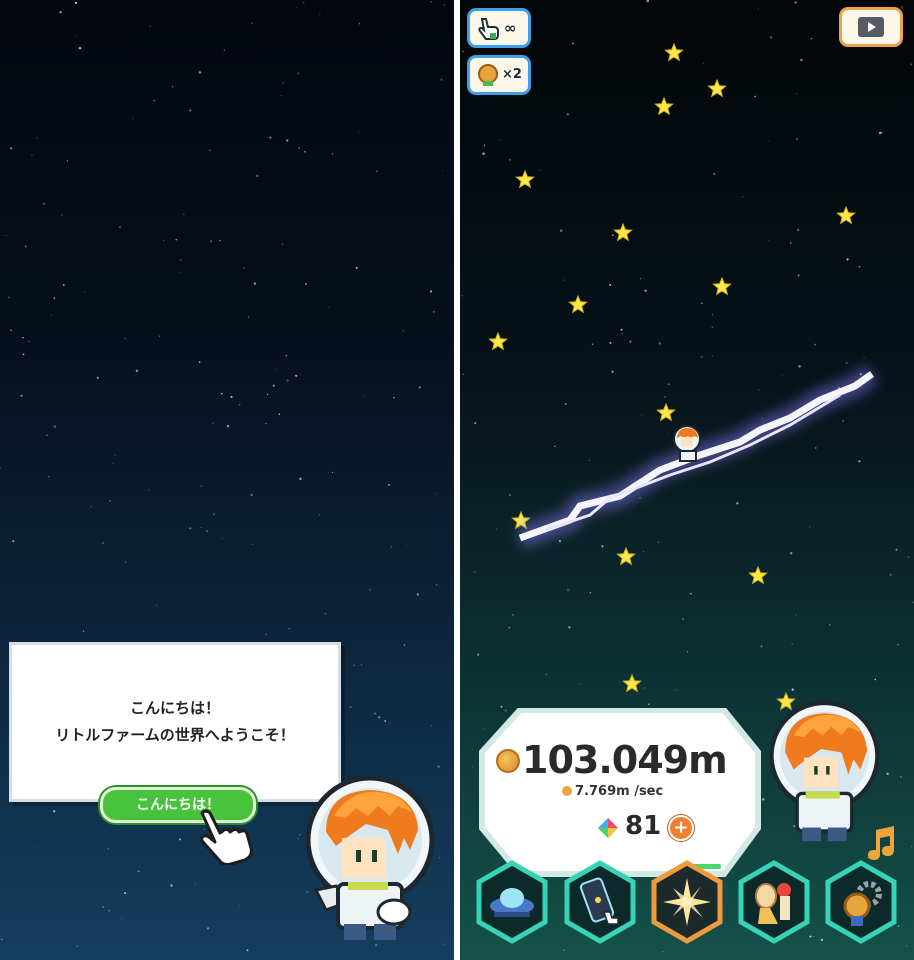 The height and width of the screenshot is (960, 914). I want to click on add-gems-button: +, so click(681, 828).